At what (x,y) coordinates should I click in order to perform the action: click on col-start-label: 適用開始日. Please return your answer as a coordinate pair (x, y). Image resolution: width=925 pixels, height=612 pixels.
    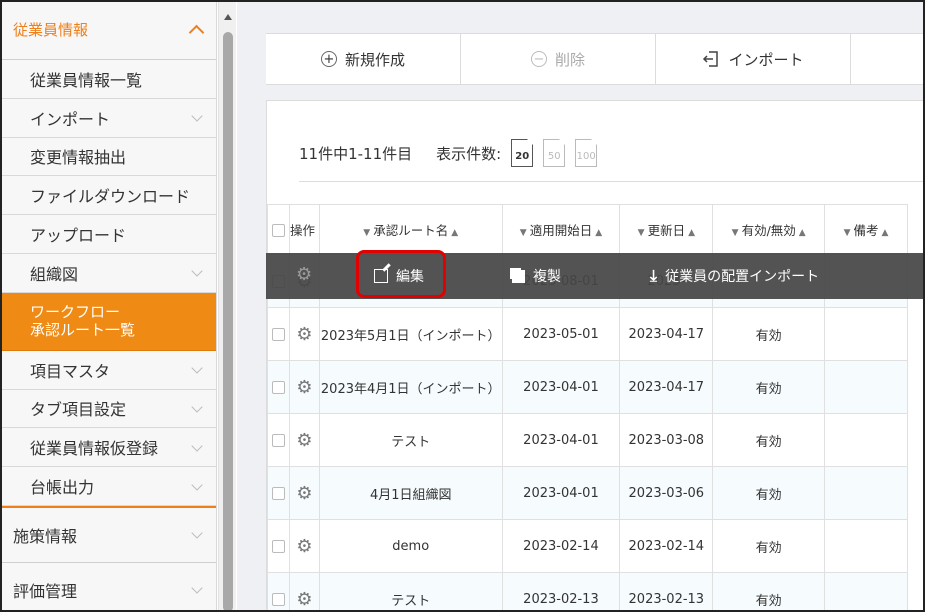
    Looking at the image, I should click on (561, 230).